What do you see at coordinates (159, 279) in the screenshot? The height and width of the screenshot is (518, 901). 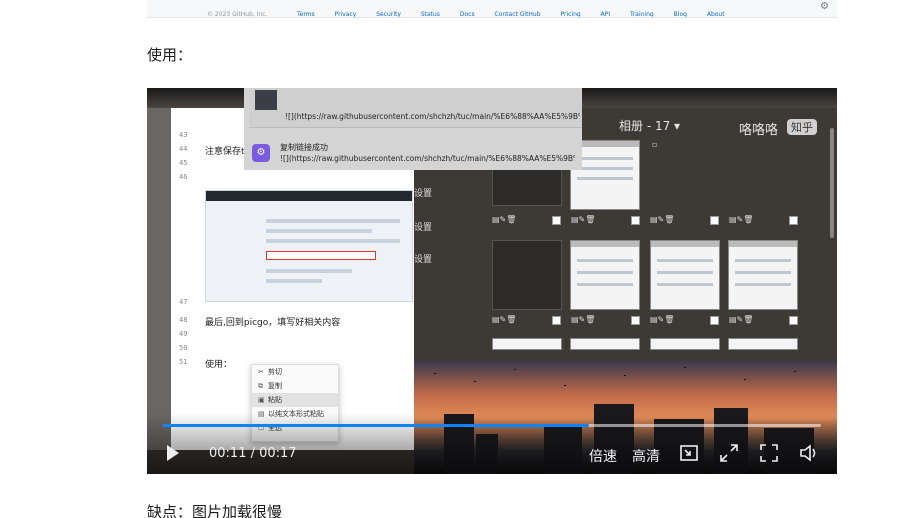 I see `video-left-edge` at bounding box center [159, 279].